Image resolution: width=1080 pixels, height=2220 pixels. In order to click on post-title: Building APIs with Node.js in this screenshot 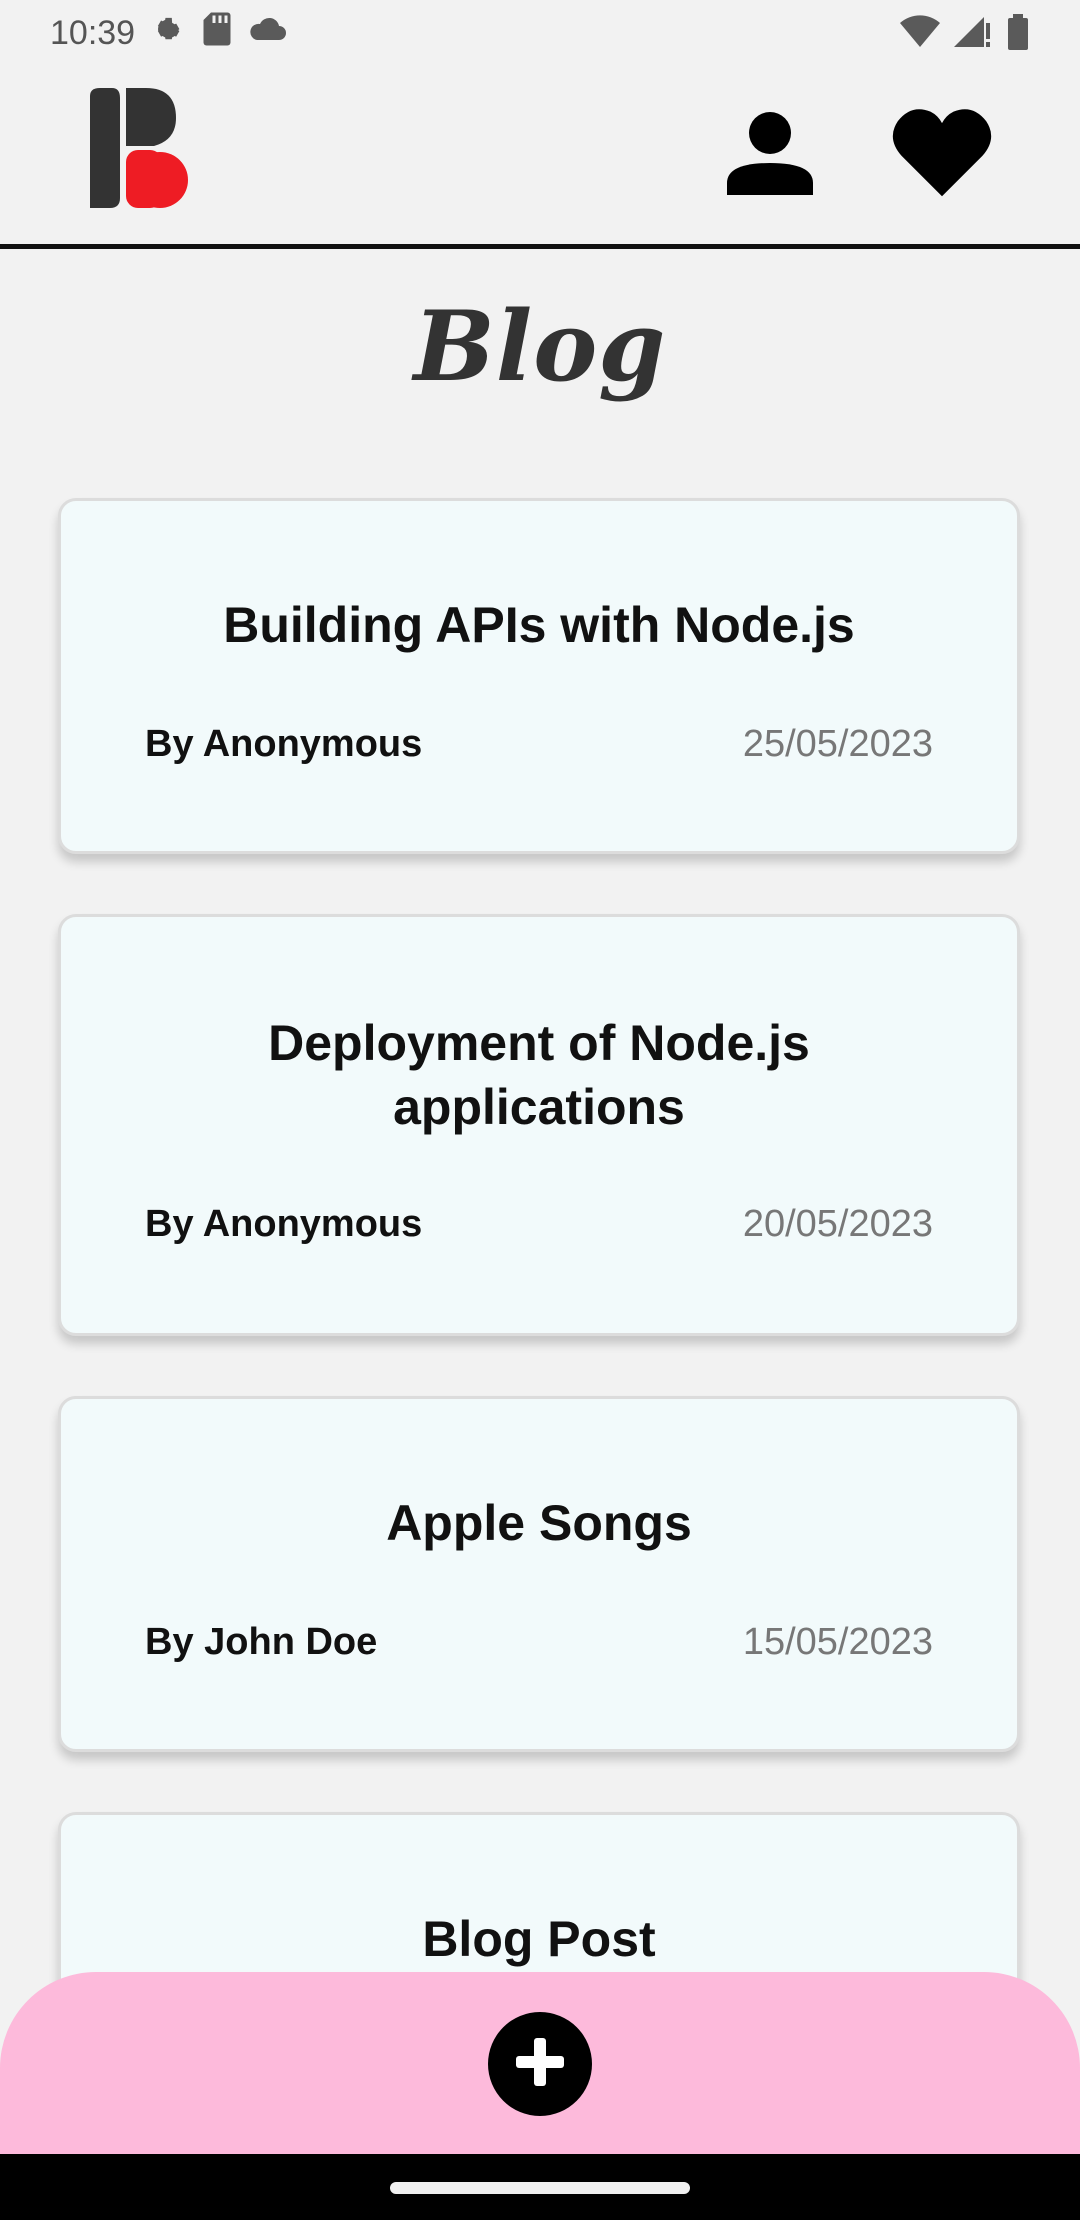, I will do `click(539, 625)`.